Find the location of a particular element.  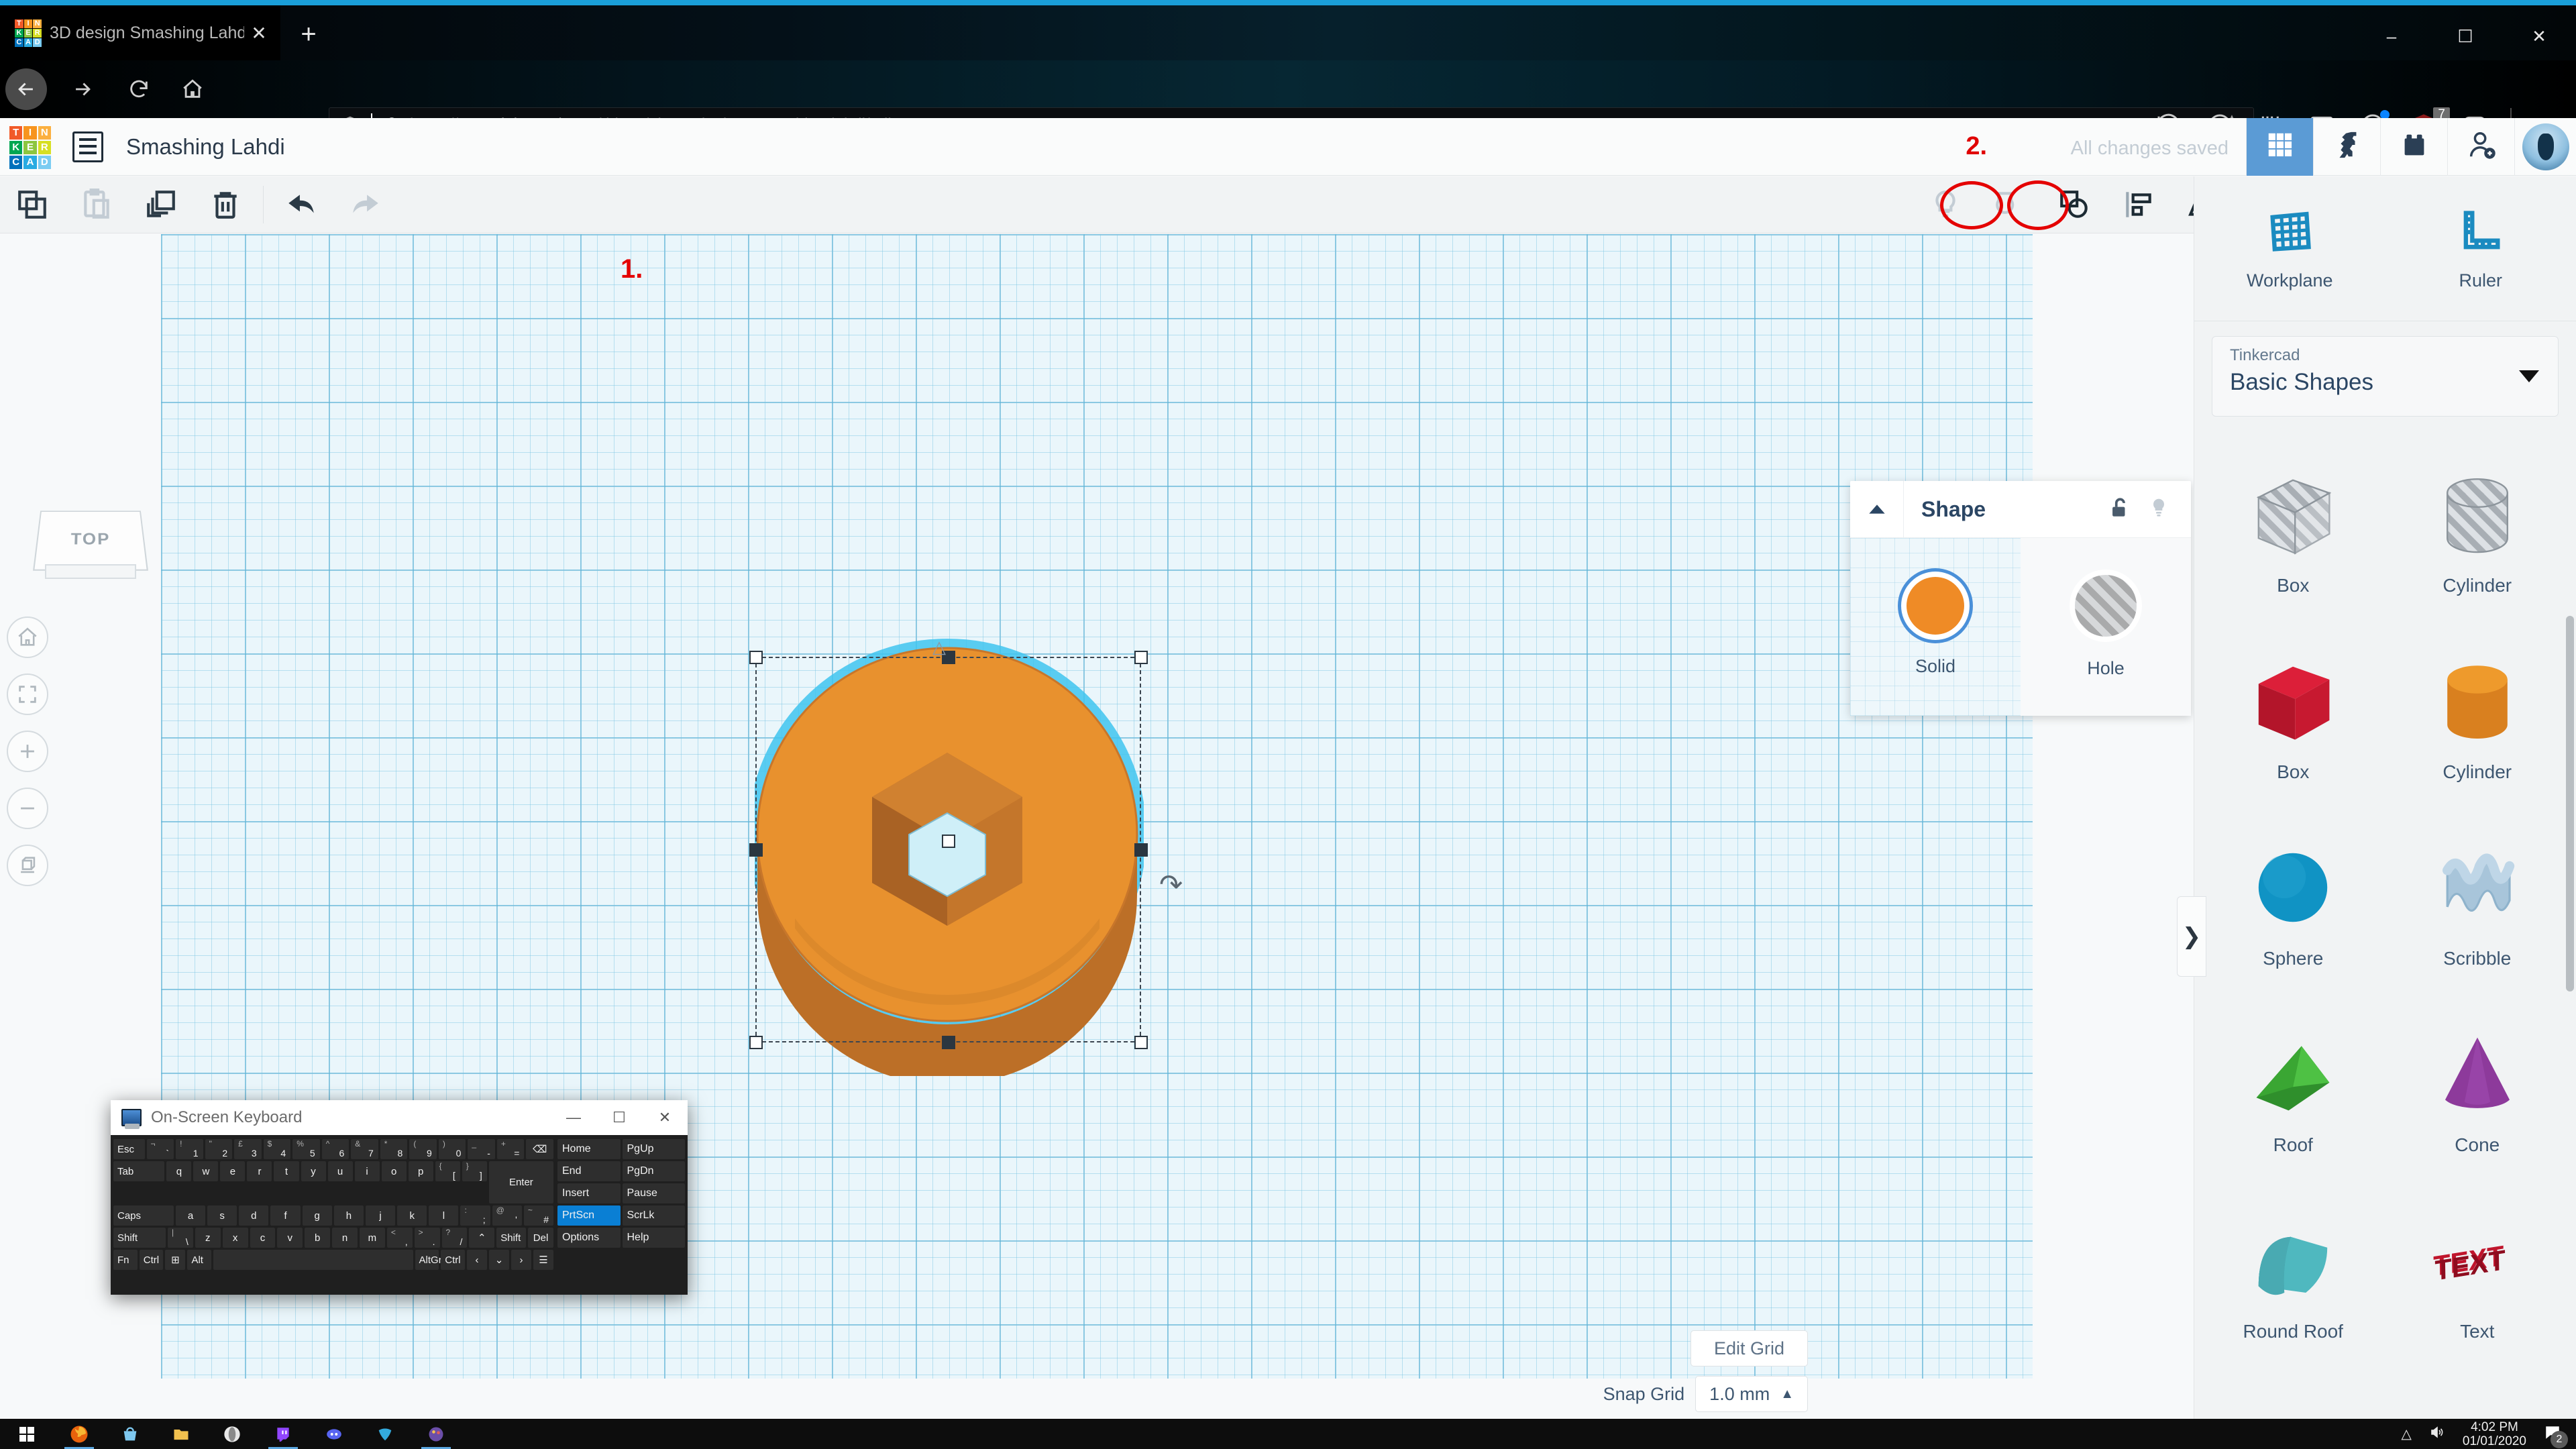

home-button is located at coordinates (192, 89).